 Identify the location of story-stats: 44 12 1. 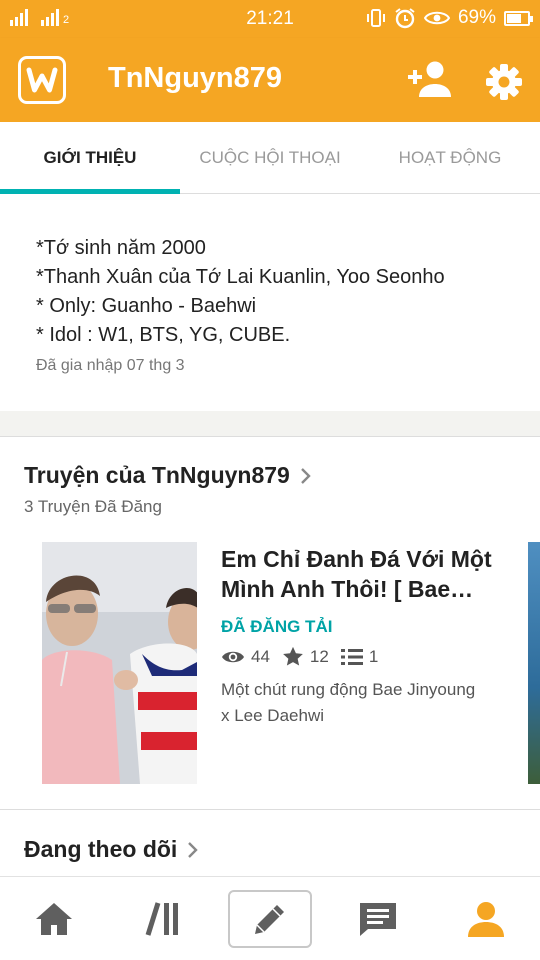
(305, 656).